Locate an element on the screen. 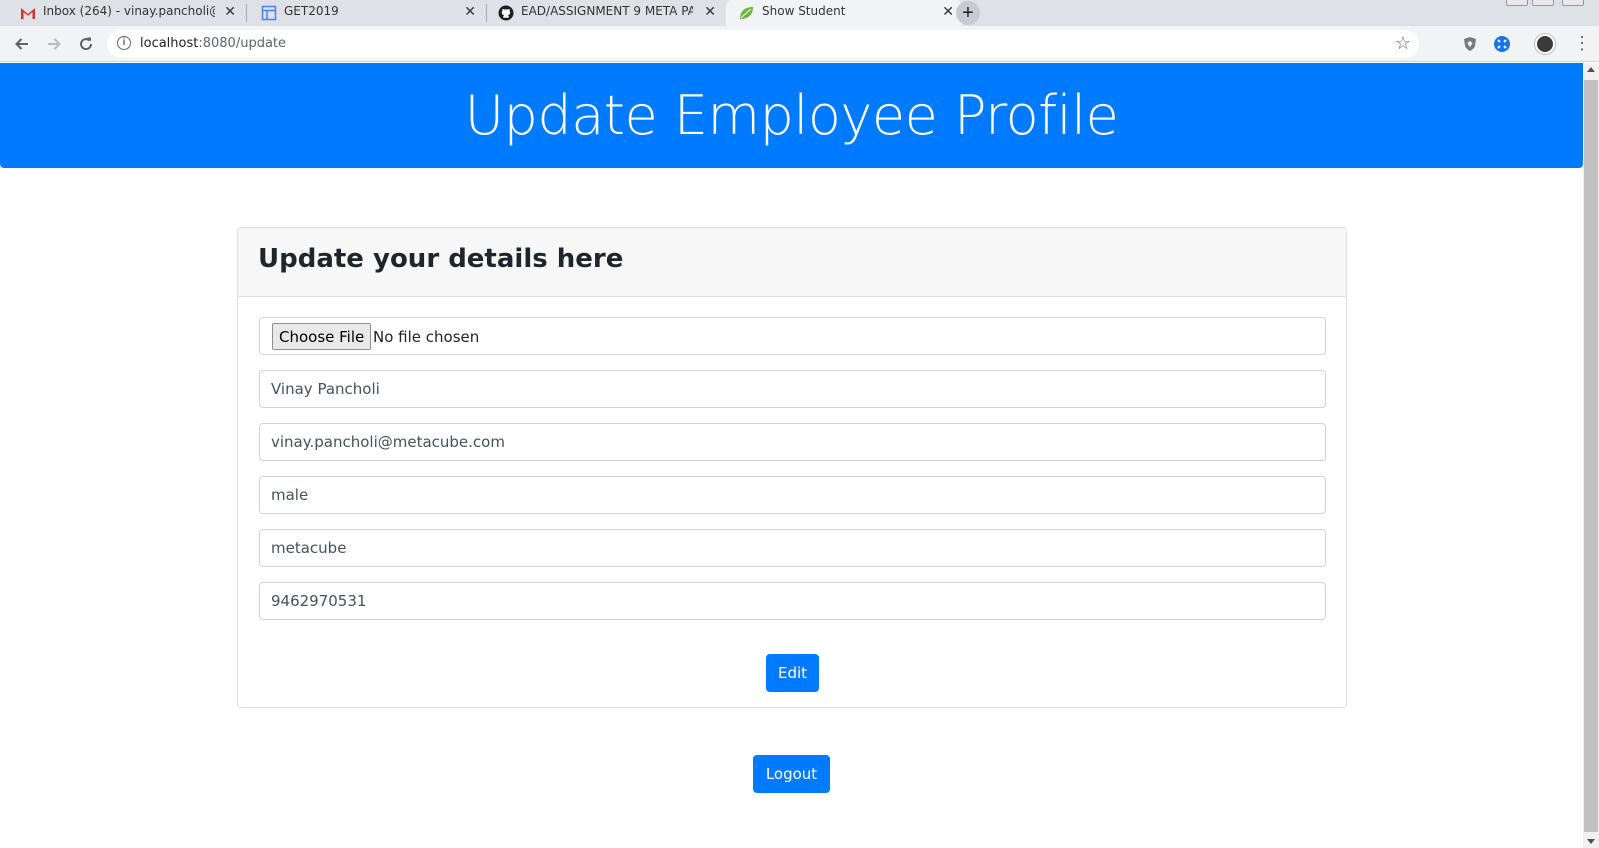 The width and height of the screenshot is (1599, 848). arrow-right-icon is located at coordinates (54, 44).